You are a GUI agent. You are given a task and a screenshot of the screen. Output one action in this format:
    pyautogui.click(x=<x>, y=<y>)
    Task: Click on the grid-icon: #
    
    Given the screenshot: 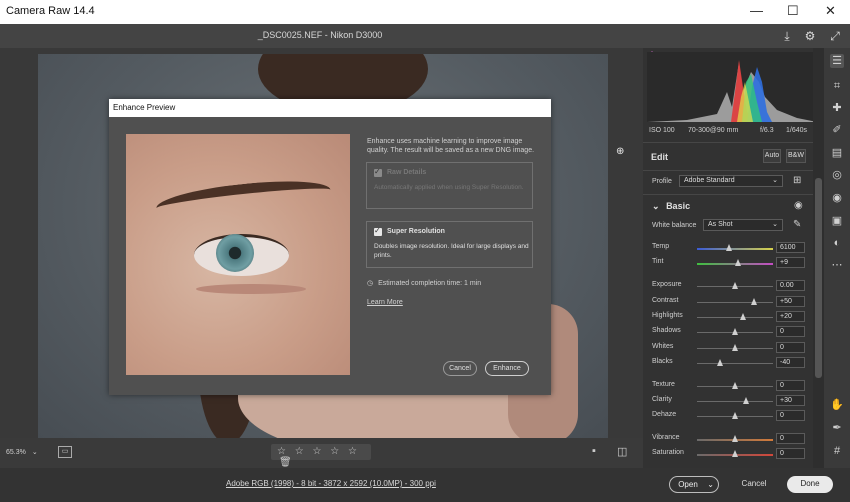 What is the action you would take?
    pyautogui.click(x=837, y=451)
    